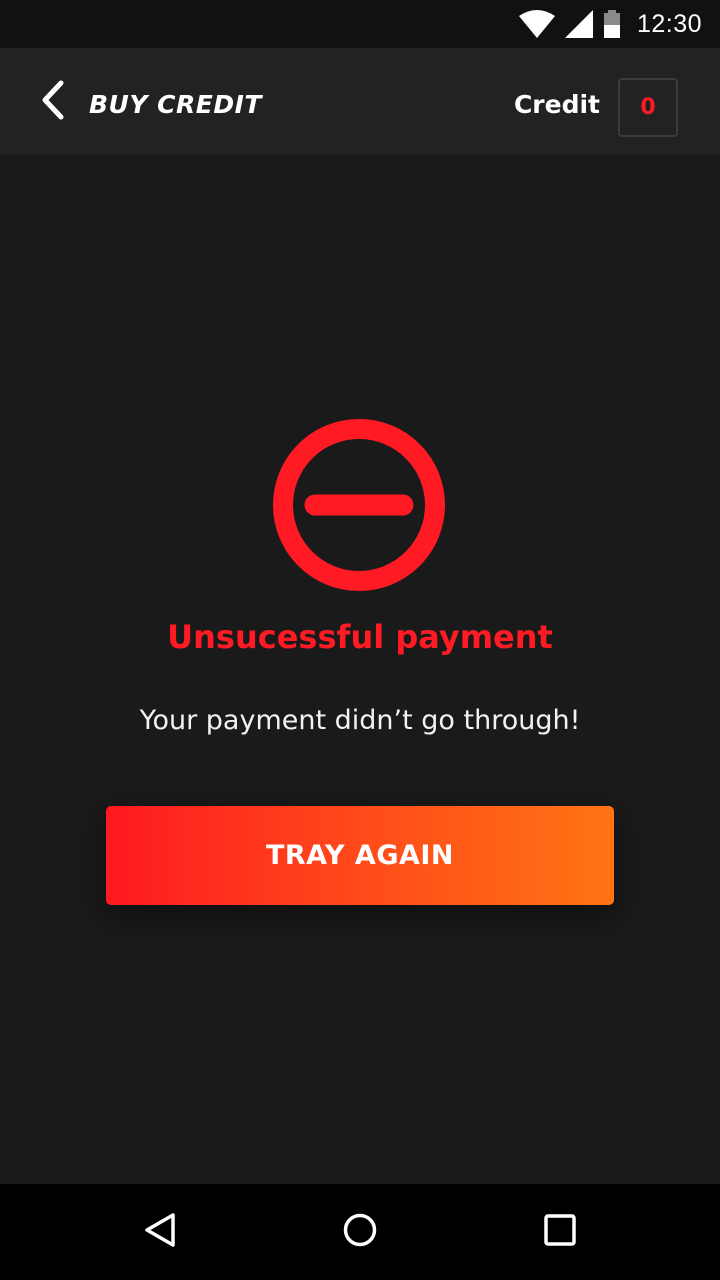  Describe the element at coordinates (578, 24) in the screenshot. I see `cell-signal-icon` at that location.